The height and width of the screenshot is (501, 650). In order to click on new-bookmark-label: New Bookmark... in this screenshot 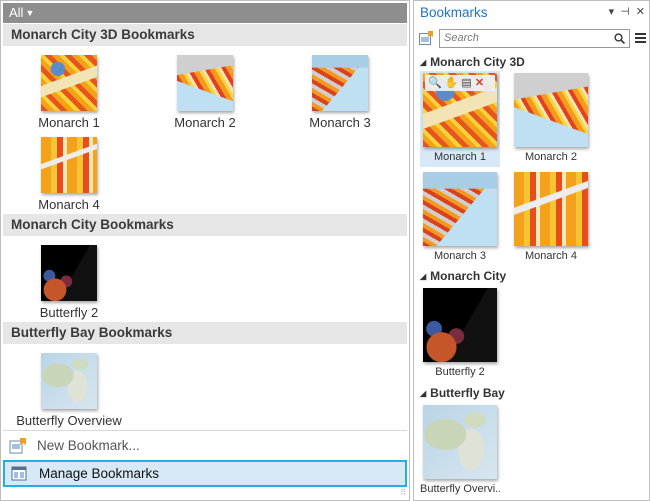, I will do `click(88, 445)`.